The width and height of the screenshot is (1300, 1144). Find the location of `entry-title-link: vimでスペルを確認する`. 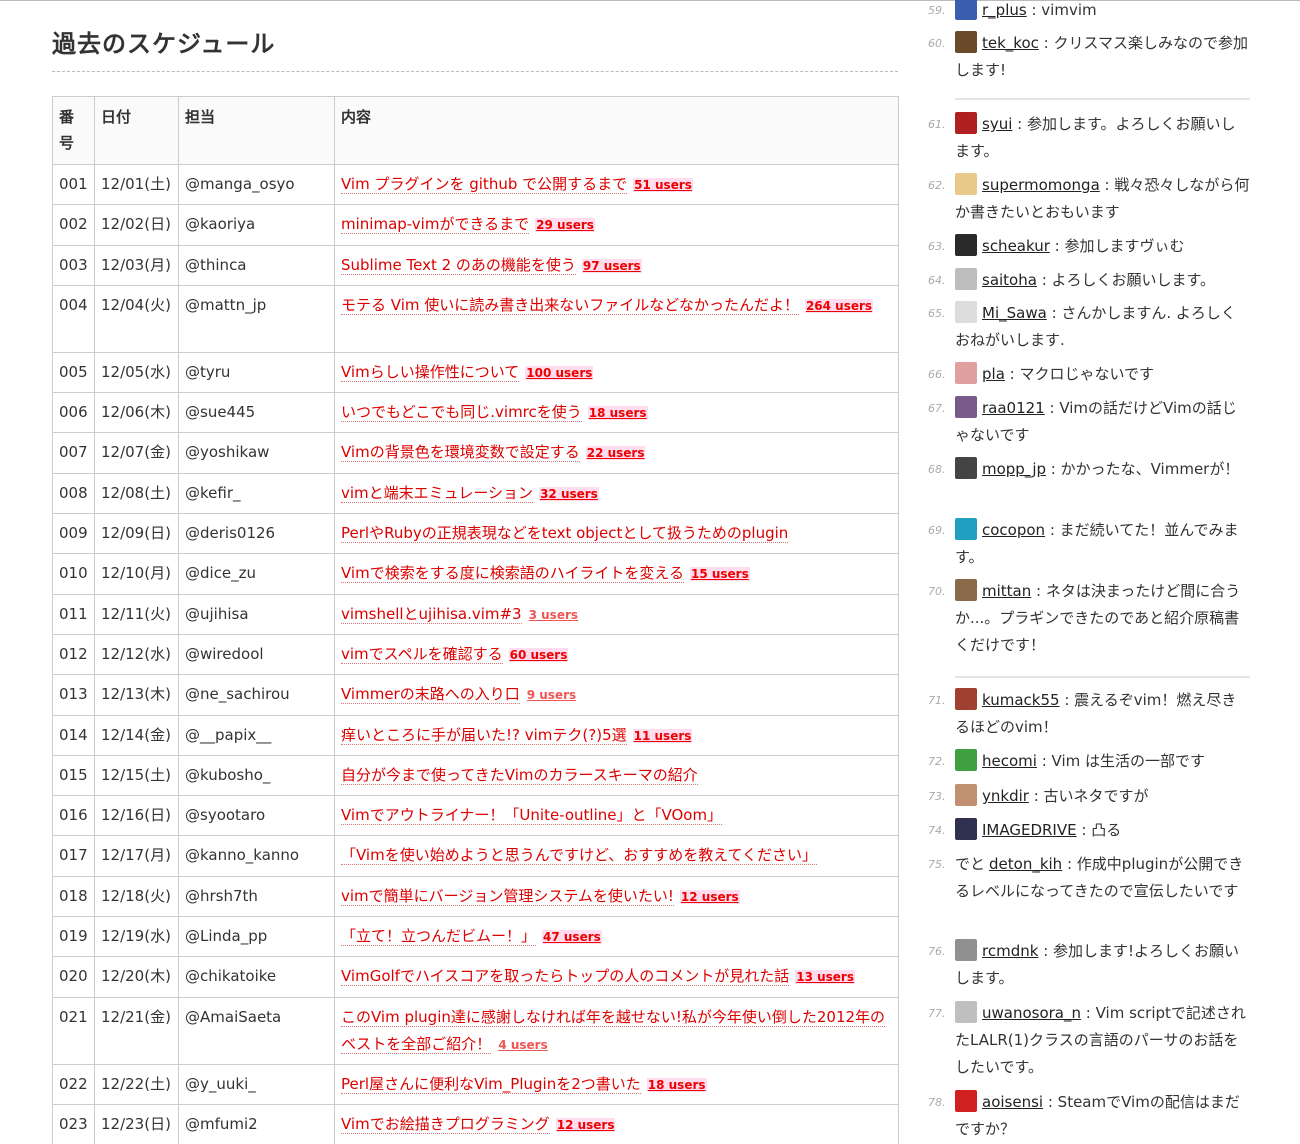

entry-title-link: vimでスペルを確認する is located at coordinates (422, 654).